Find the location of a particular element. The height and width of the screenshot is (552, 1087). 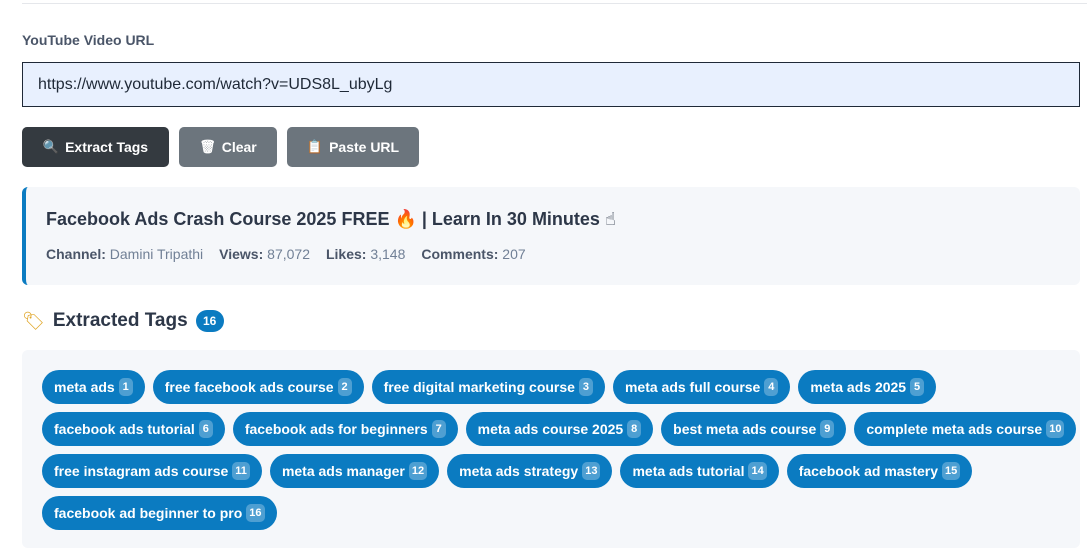

top-divider is located at coordinates (554, 2).